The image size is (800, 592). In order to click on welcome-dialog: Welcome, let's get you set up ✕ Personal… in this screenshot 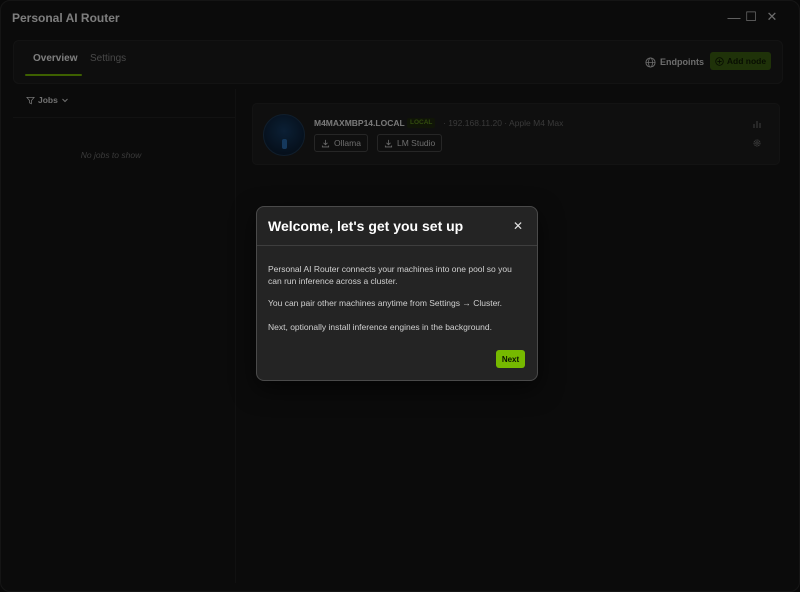, I will do `click(397, 293)`.